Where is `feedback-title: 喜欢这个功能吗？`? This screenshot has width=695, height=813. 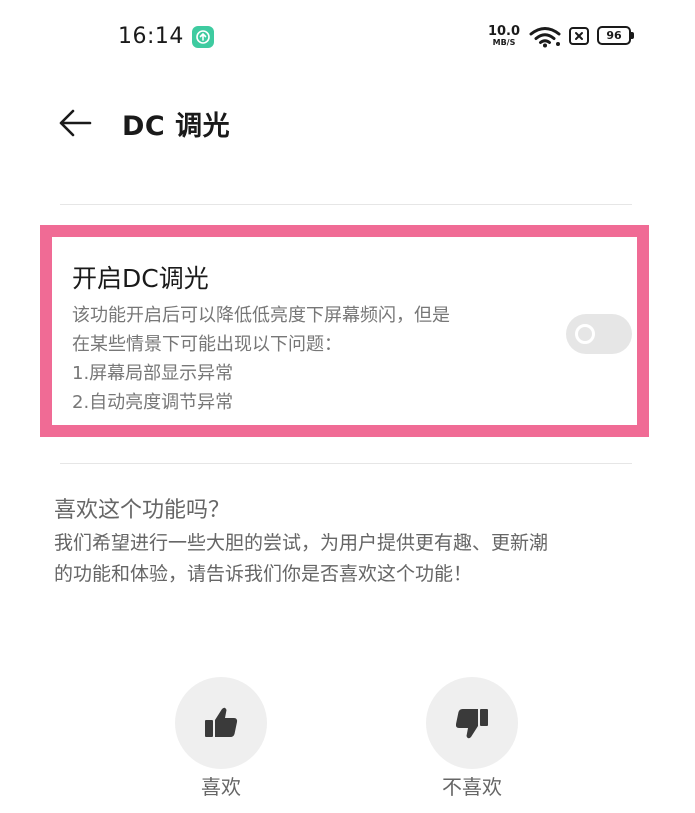
feedback-title: 喜欢这个功能吗？ is located at coordinates (142, 510).